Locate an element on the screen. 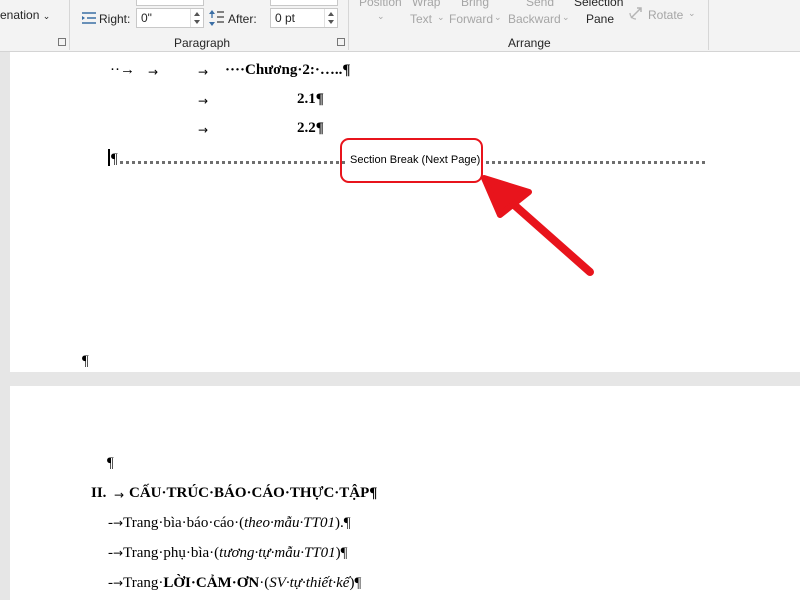  hyphenation-button: enation ⌄ is located at coordinates (25, 15).